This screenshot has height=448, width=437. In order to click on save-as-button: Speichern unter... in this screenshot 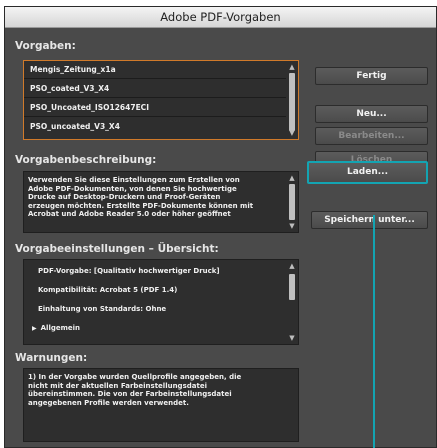, I will do `click(369, 220)`.